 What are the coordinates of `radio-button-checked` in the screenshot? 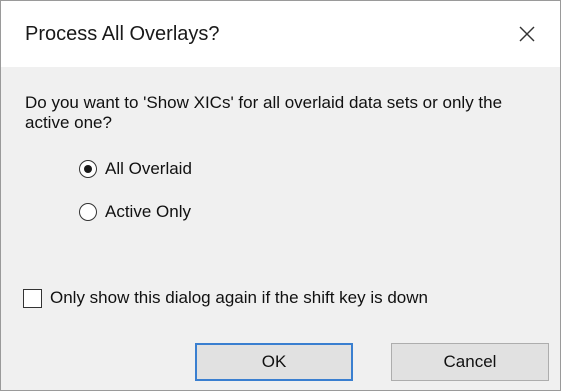 It's located at (88, 169).